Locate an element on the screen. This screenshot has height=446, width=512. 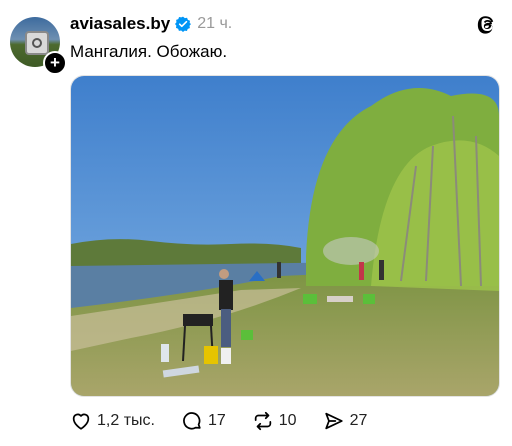
avatar-logo is located at coordinates (37, 43).